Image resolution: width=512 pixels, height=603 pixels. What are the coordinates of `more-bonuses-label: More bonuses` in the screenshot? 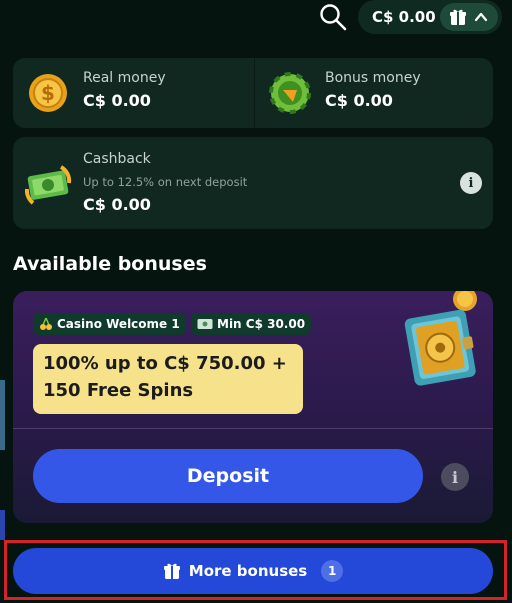 It's located at (248, 571).